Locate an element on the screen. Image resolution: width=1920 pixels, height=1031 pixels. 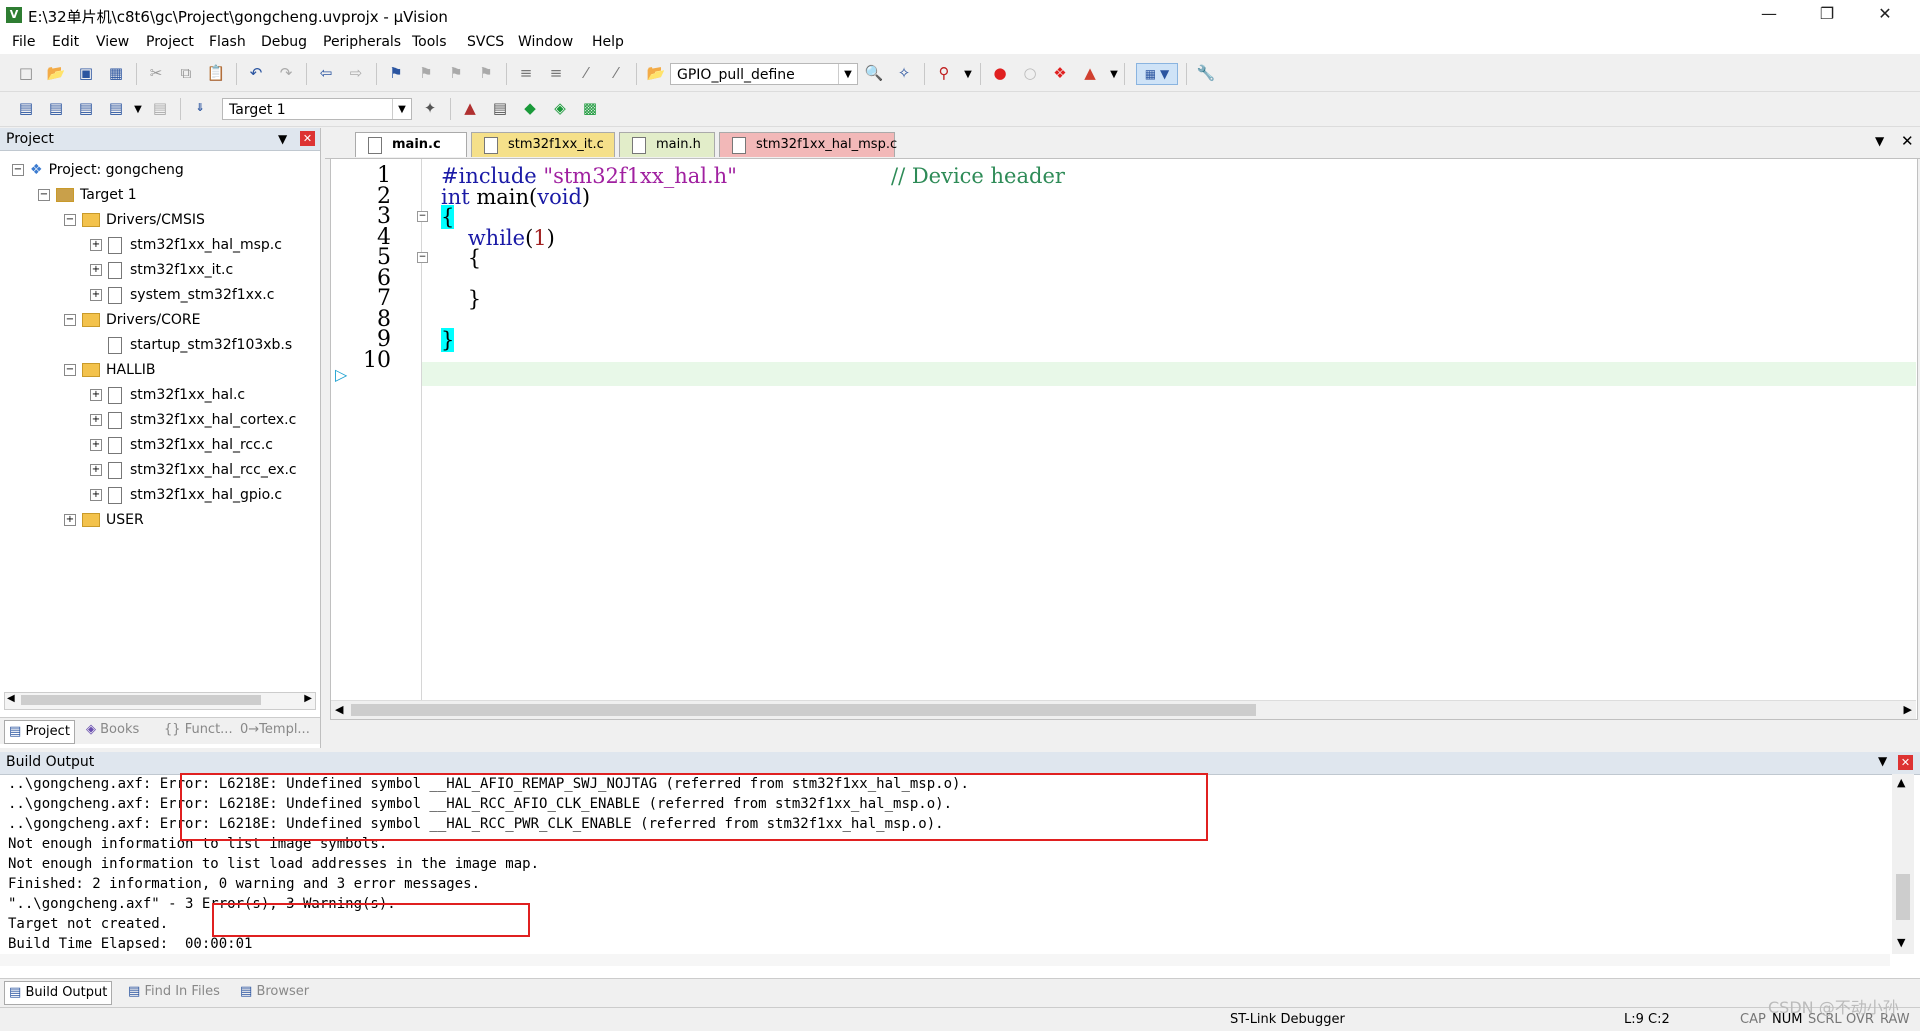
find-icon: 🔍 is located at coordinates (874, 73).